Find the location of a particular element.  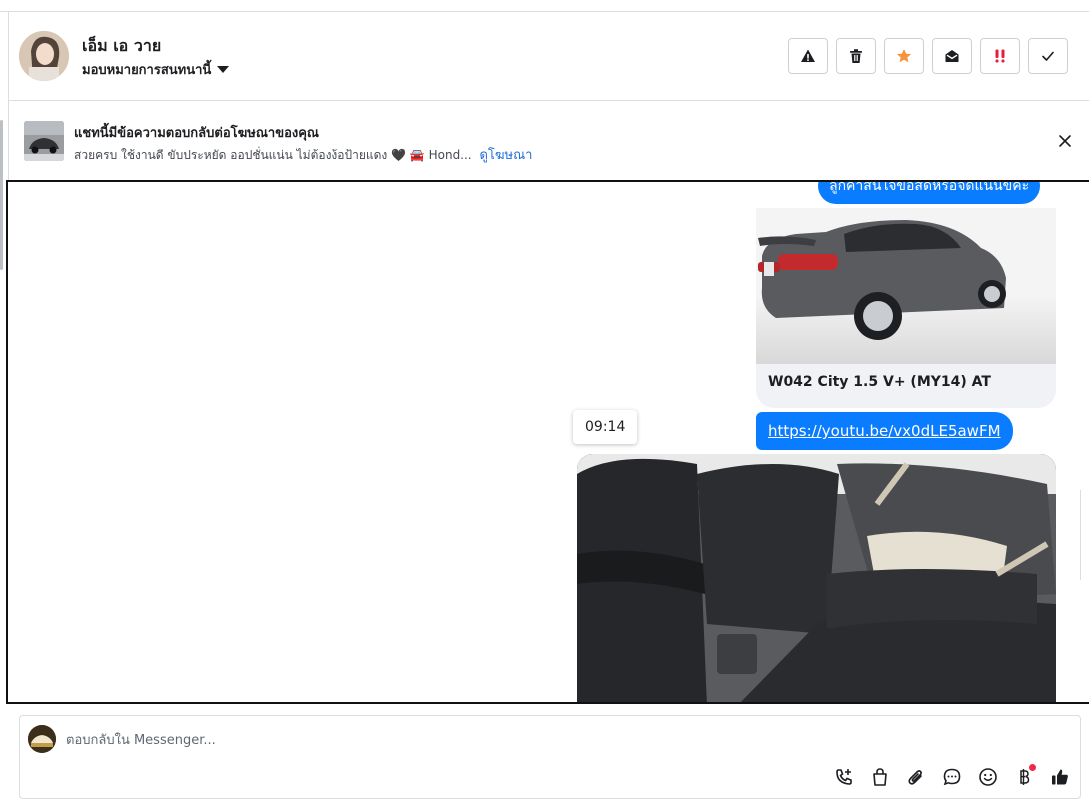

emoji-button is located at coordinates (988, 777).